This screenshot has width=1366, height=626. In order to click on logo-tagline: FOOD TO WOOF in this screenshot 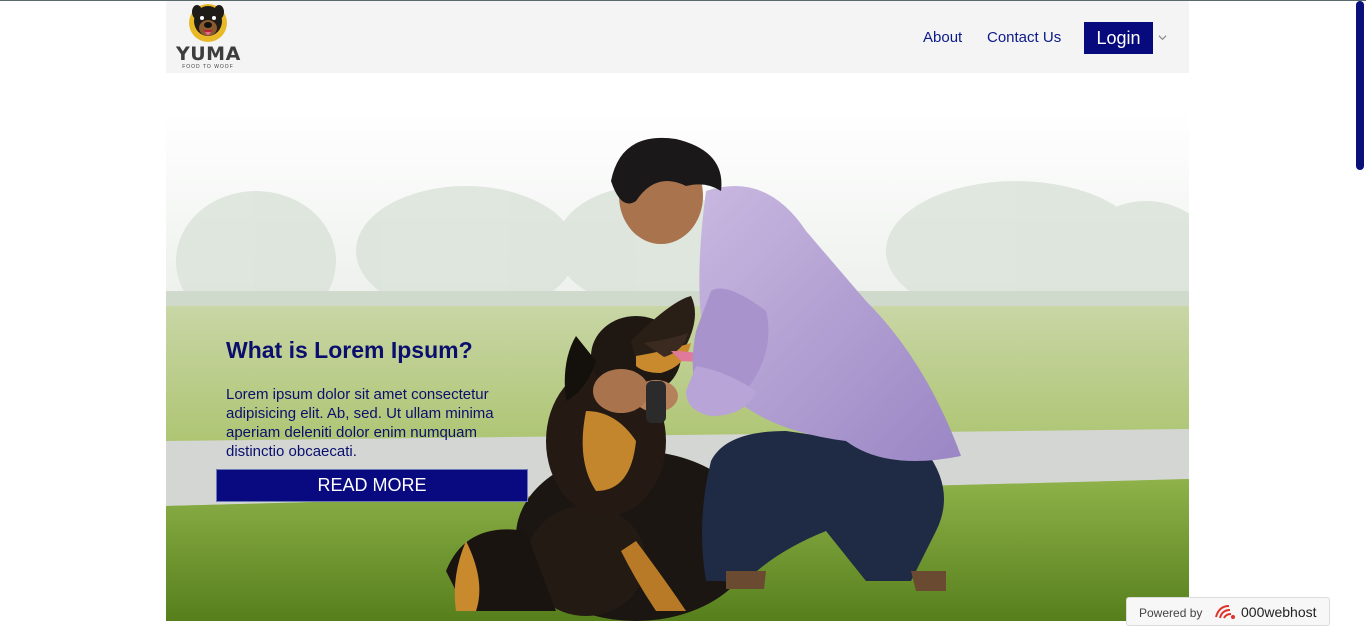, I will do `click(208, 67)`.